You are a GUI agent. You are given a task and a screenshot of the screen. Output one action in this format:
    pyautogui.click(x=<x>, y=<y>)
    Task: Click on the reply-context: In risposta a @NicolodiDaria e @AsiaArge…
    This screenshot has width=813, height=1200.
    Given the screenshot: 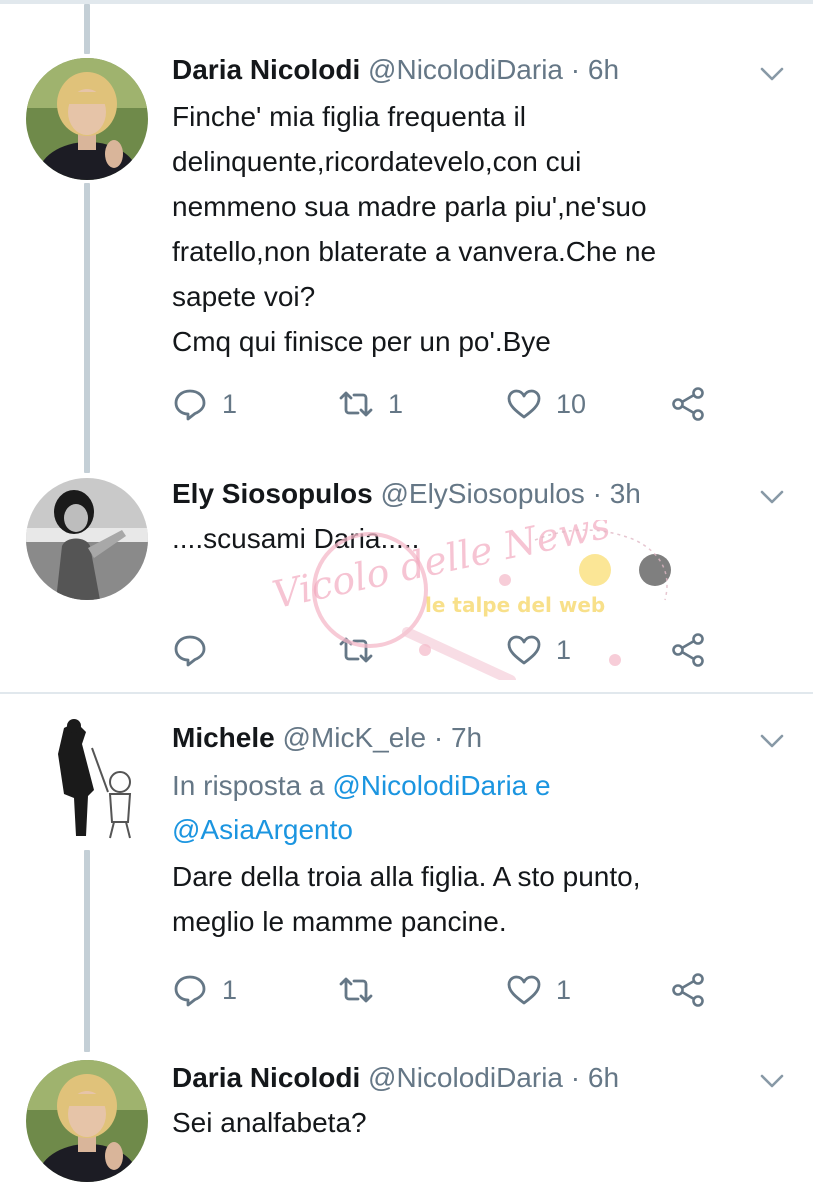 What is the action you would take?
    pyautogui.click(x=477, y=808)
    